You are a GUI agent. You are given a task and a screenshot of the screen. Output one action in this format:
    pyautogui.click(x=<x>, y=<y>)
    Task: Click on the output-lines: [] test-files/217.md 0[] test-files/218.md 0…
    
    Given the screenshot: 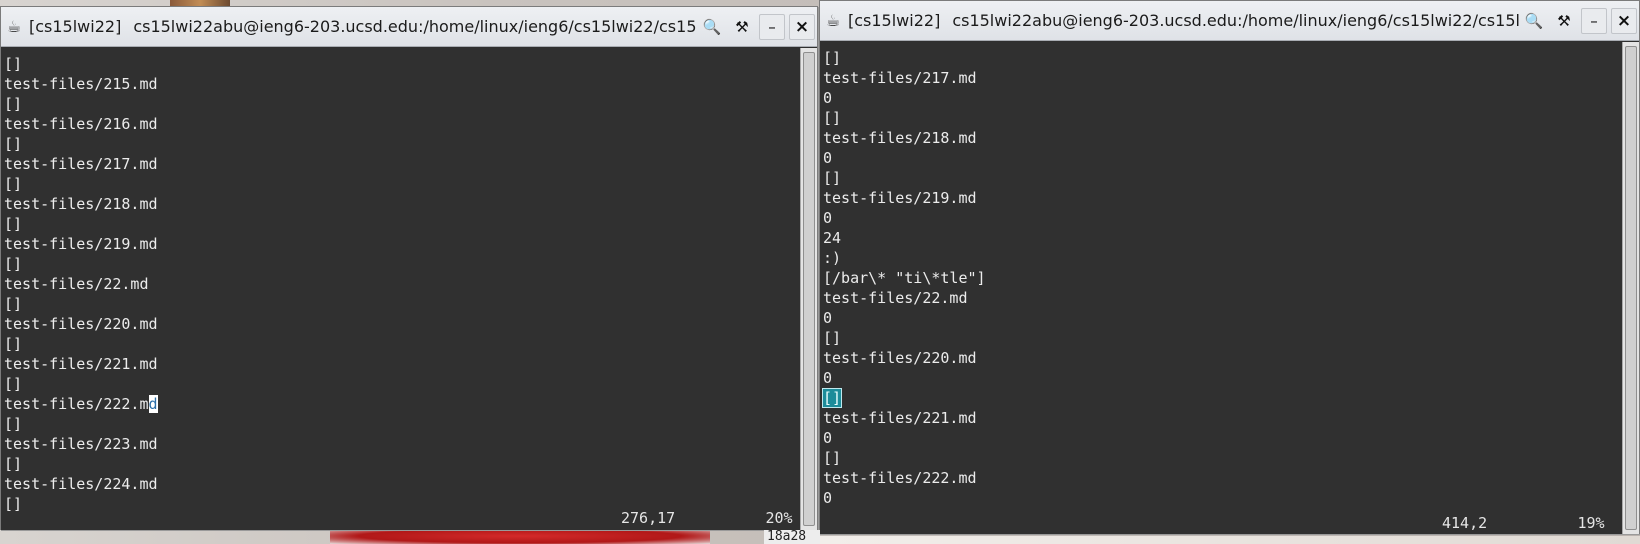 What is the action you would take?
    pyautogui.click(x=903, y=278)
    